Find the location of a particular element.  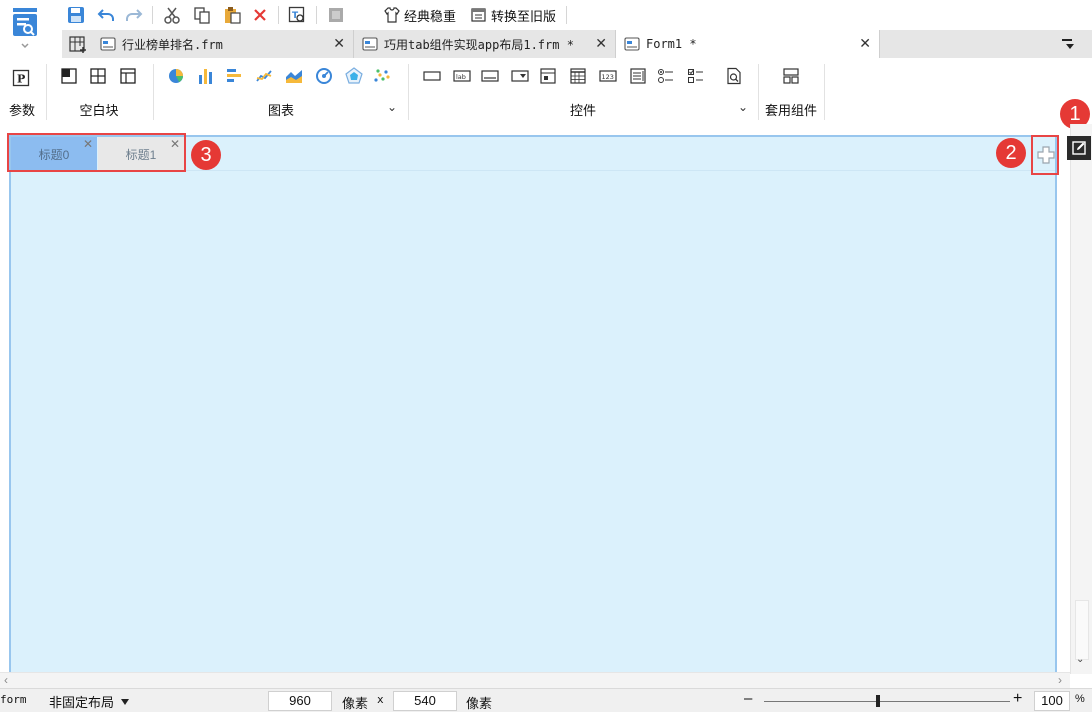

app-menu-logo-icon is located at coordinates (25, 30).